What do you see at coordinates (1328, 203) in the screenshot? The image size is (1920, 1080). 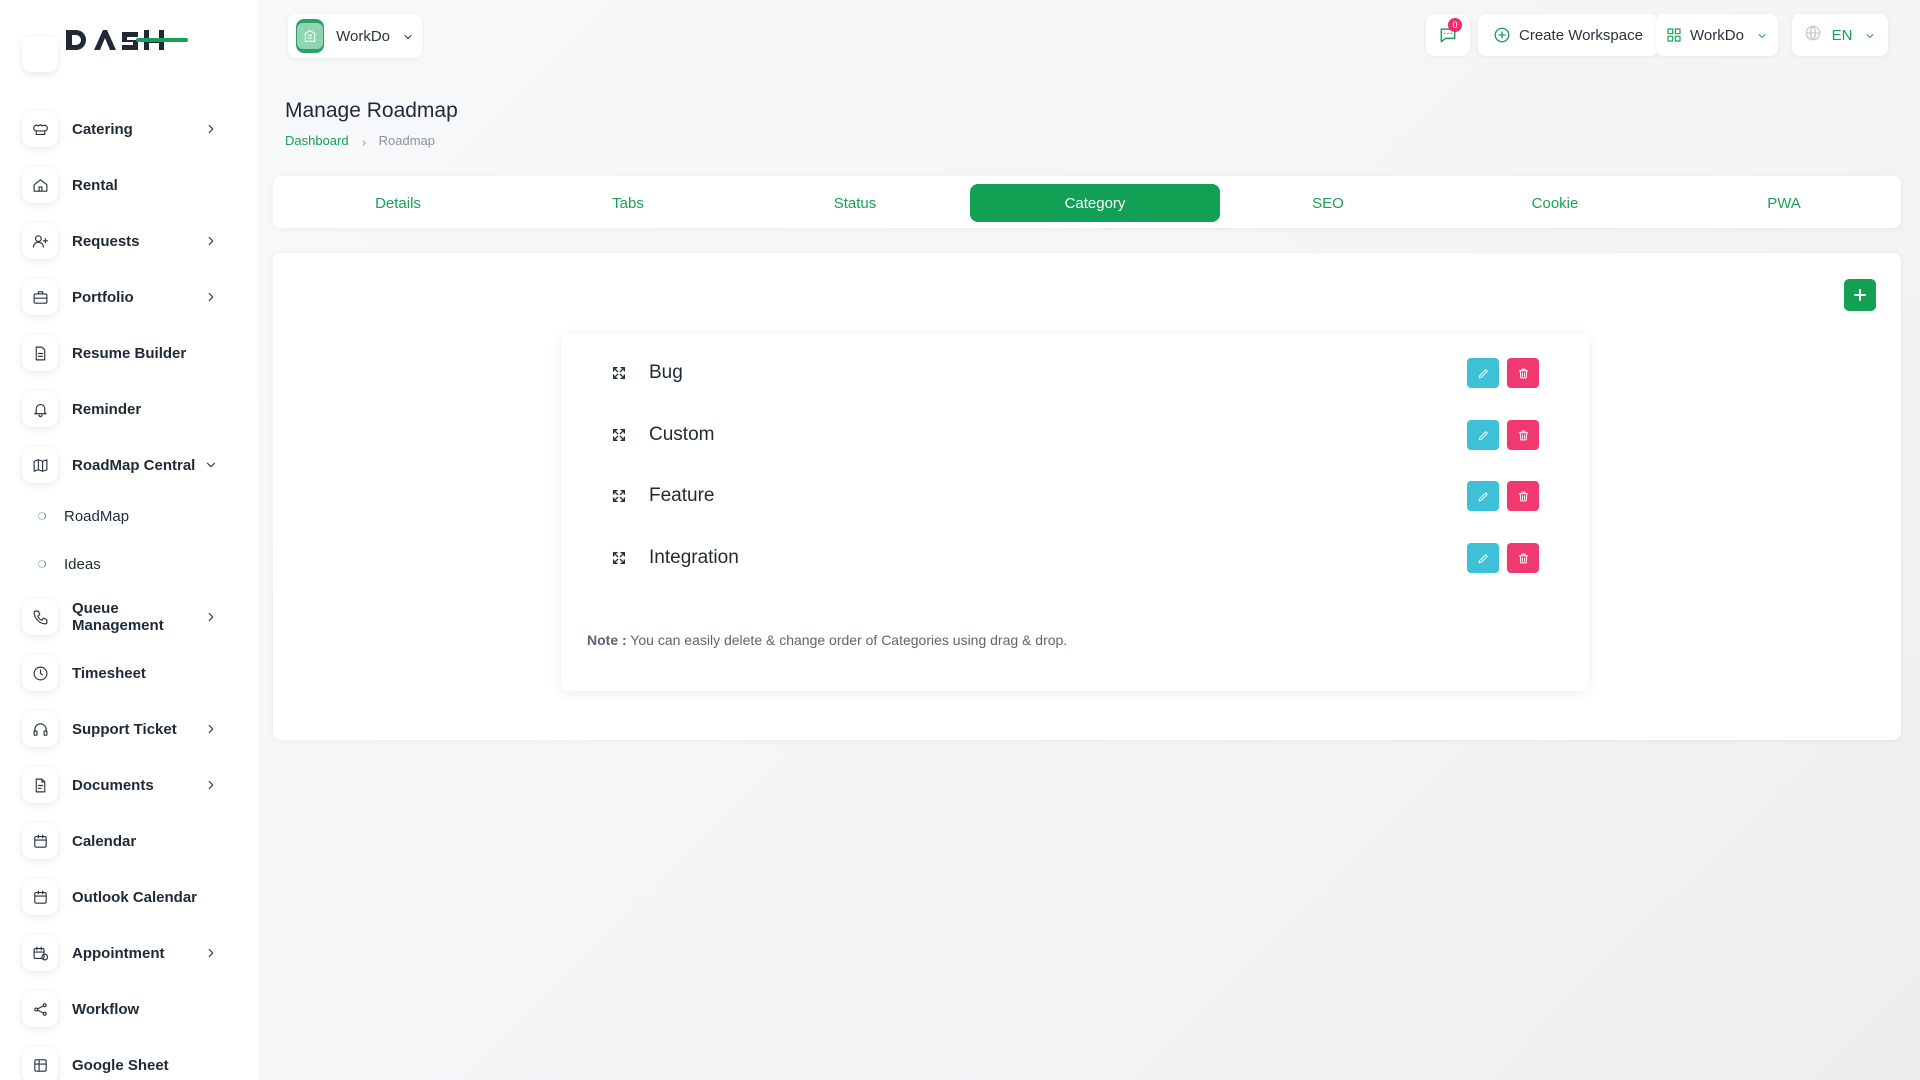 I see `tab-seo: SEO` at bounding box center [1328, 203].